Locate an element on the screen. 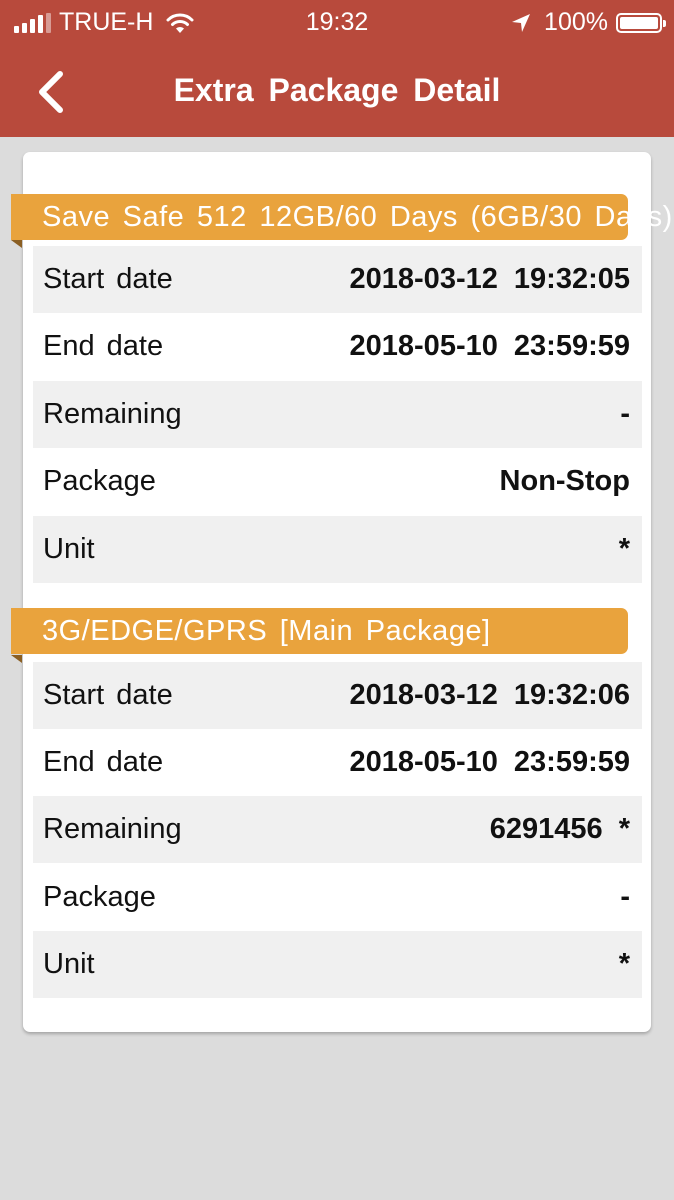  battery-percent: 100% is located at coordinates (576, 22).